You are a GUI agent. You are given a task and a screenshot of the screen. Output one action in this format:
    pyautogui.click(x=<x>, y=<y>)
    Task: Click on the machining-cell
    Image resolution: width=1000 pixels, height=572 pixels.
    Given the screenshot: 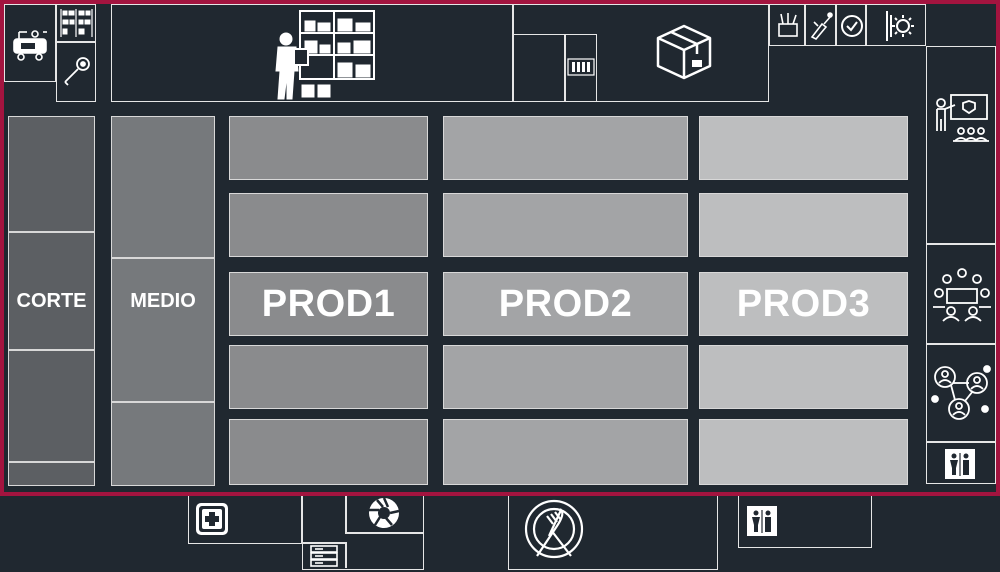 What is the action you would take?
    pyautogui.click(x=896, y=25)
    